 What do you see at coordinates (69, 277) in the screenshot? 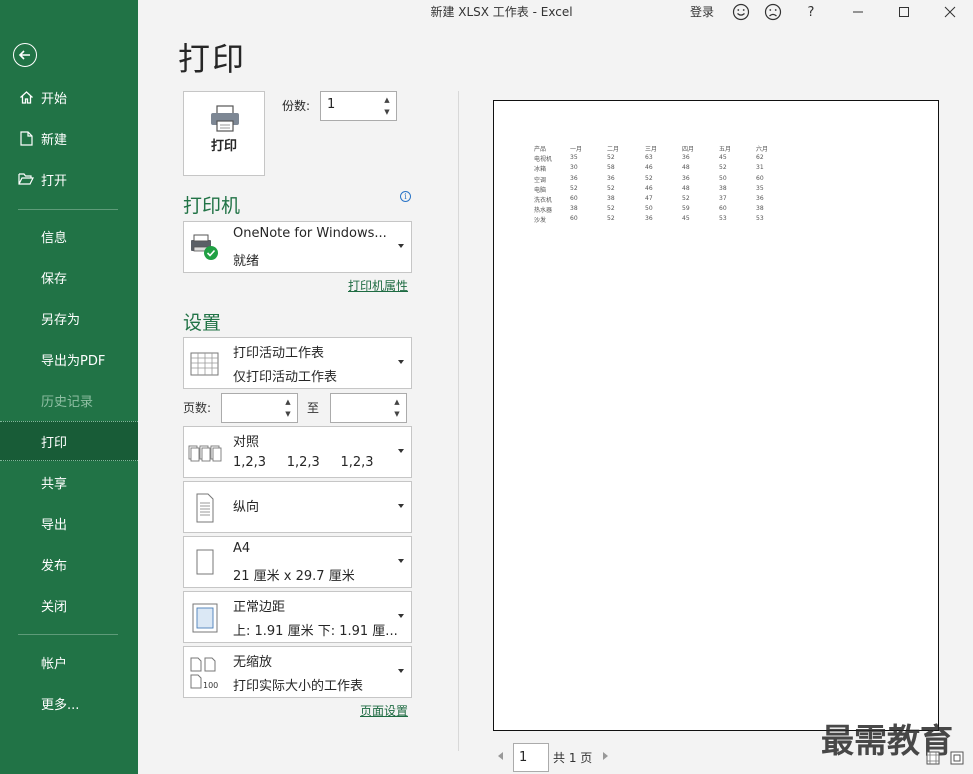
I see `sidebar-item-save: 保存` at bounding box center [69, 277].